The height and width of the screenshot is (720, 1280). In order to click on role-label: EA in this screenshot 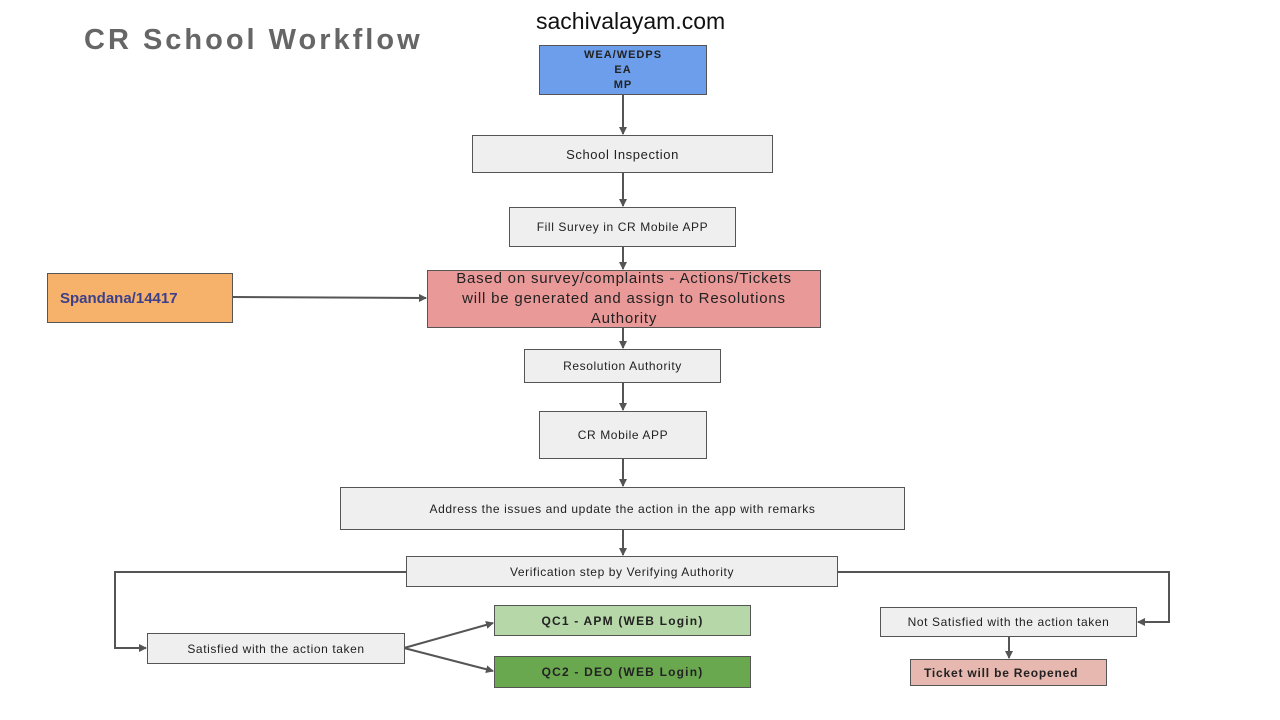, I will do `click(623, 69)`.